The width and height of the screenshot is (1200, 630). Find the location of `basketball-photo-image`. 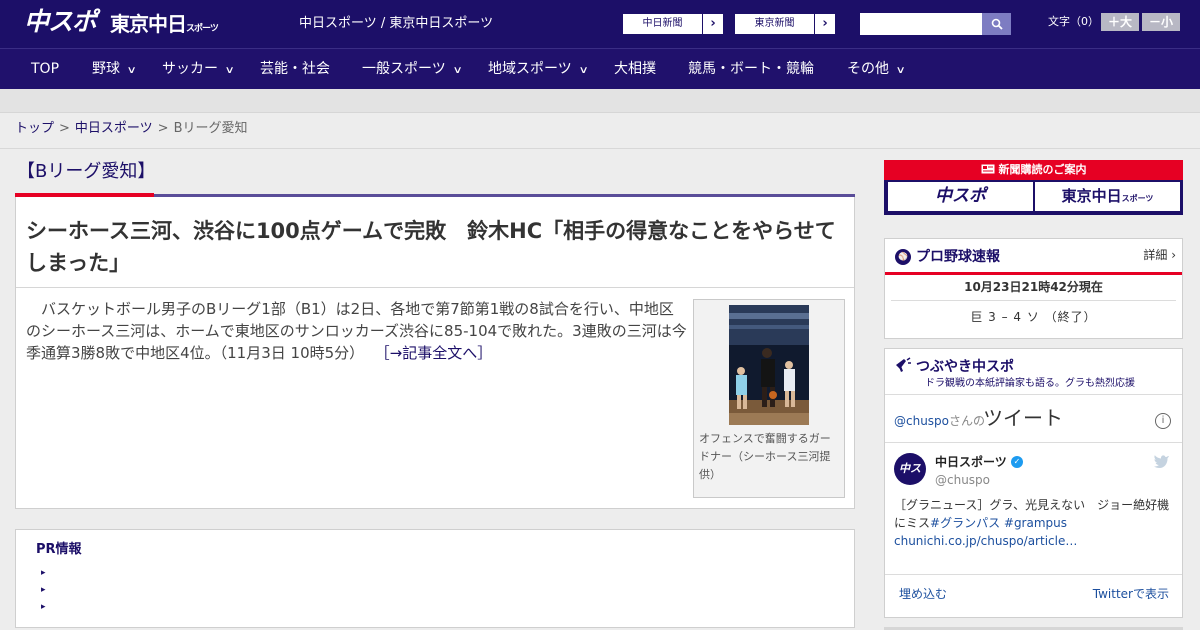

basketball-photo-image is located at coordinates (769, 365).